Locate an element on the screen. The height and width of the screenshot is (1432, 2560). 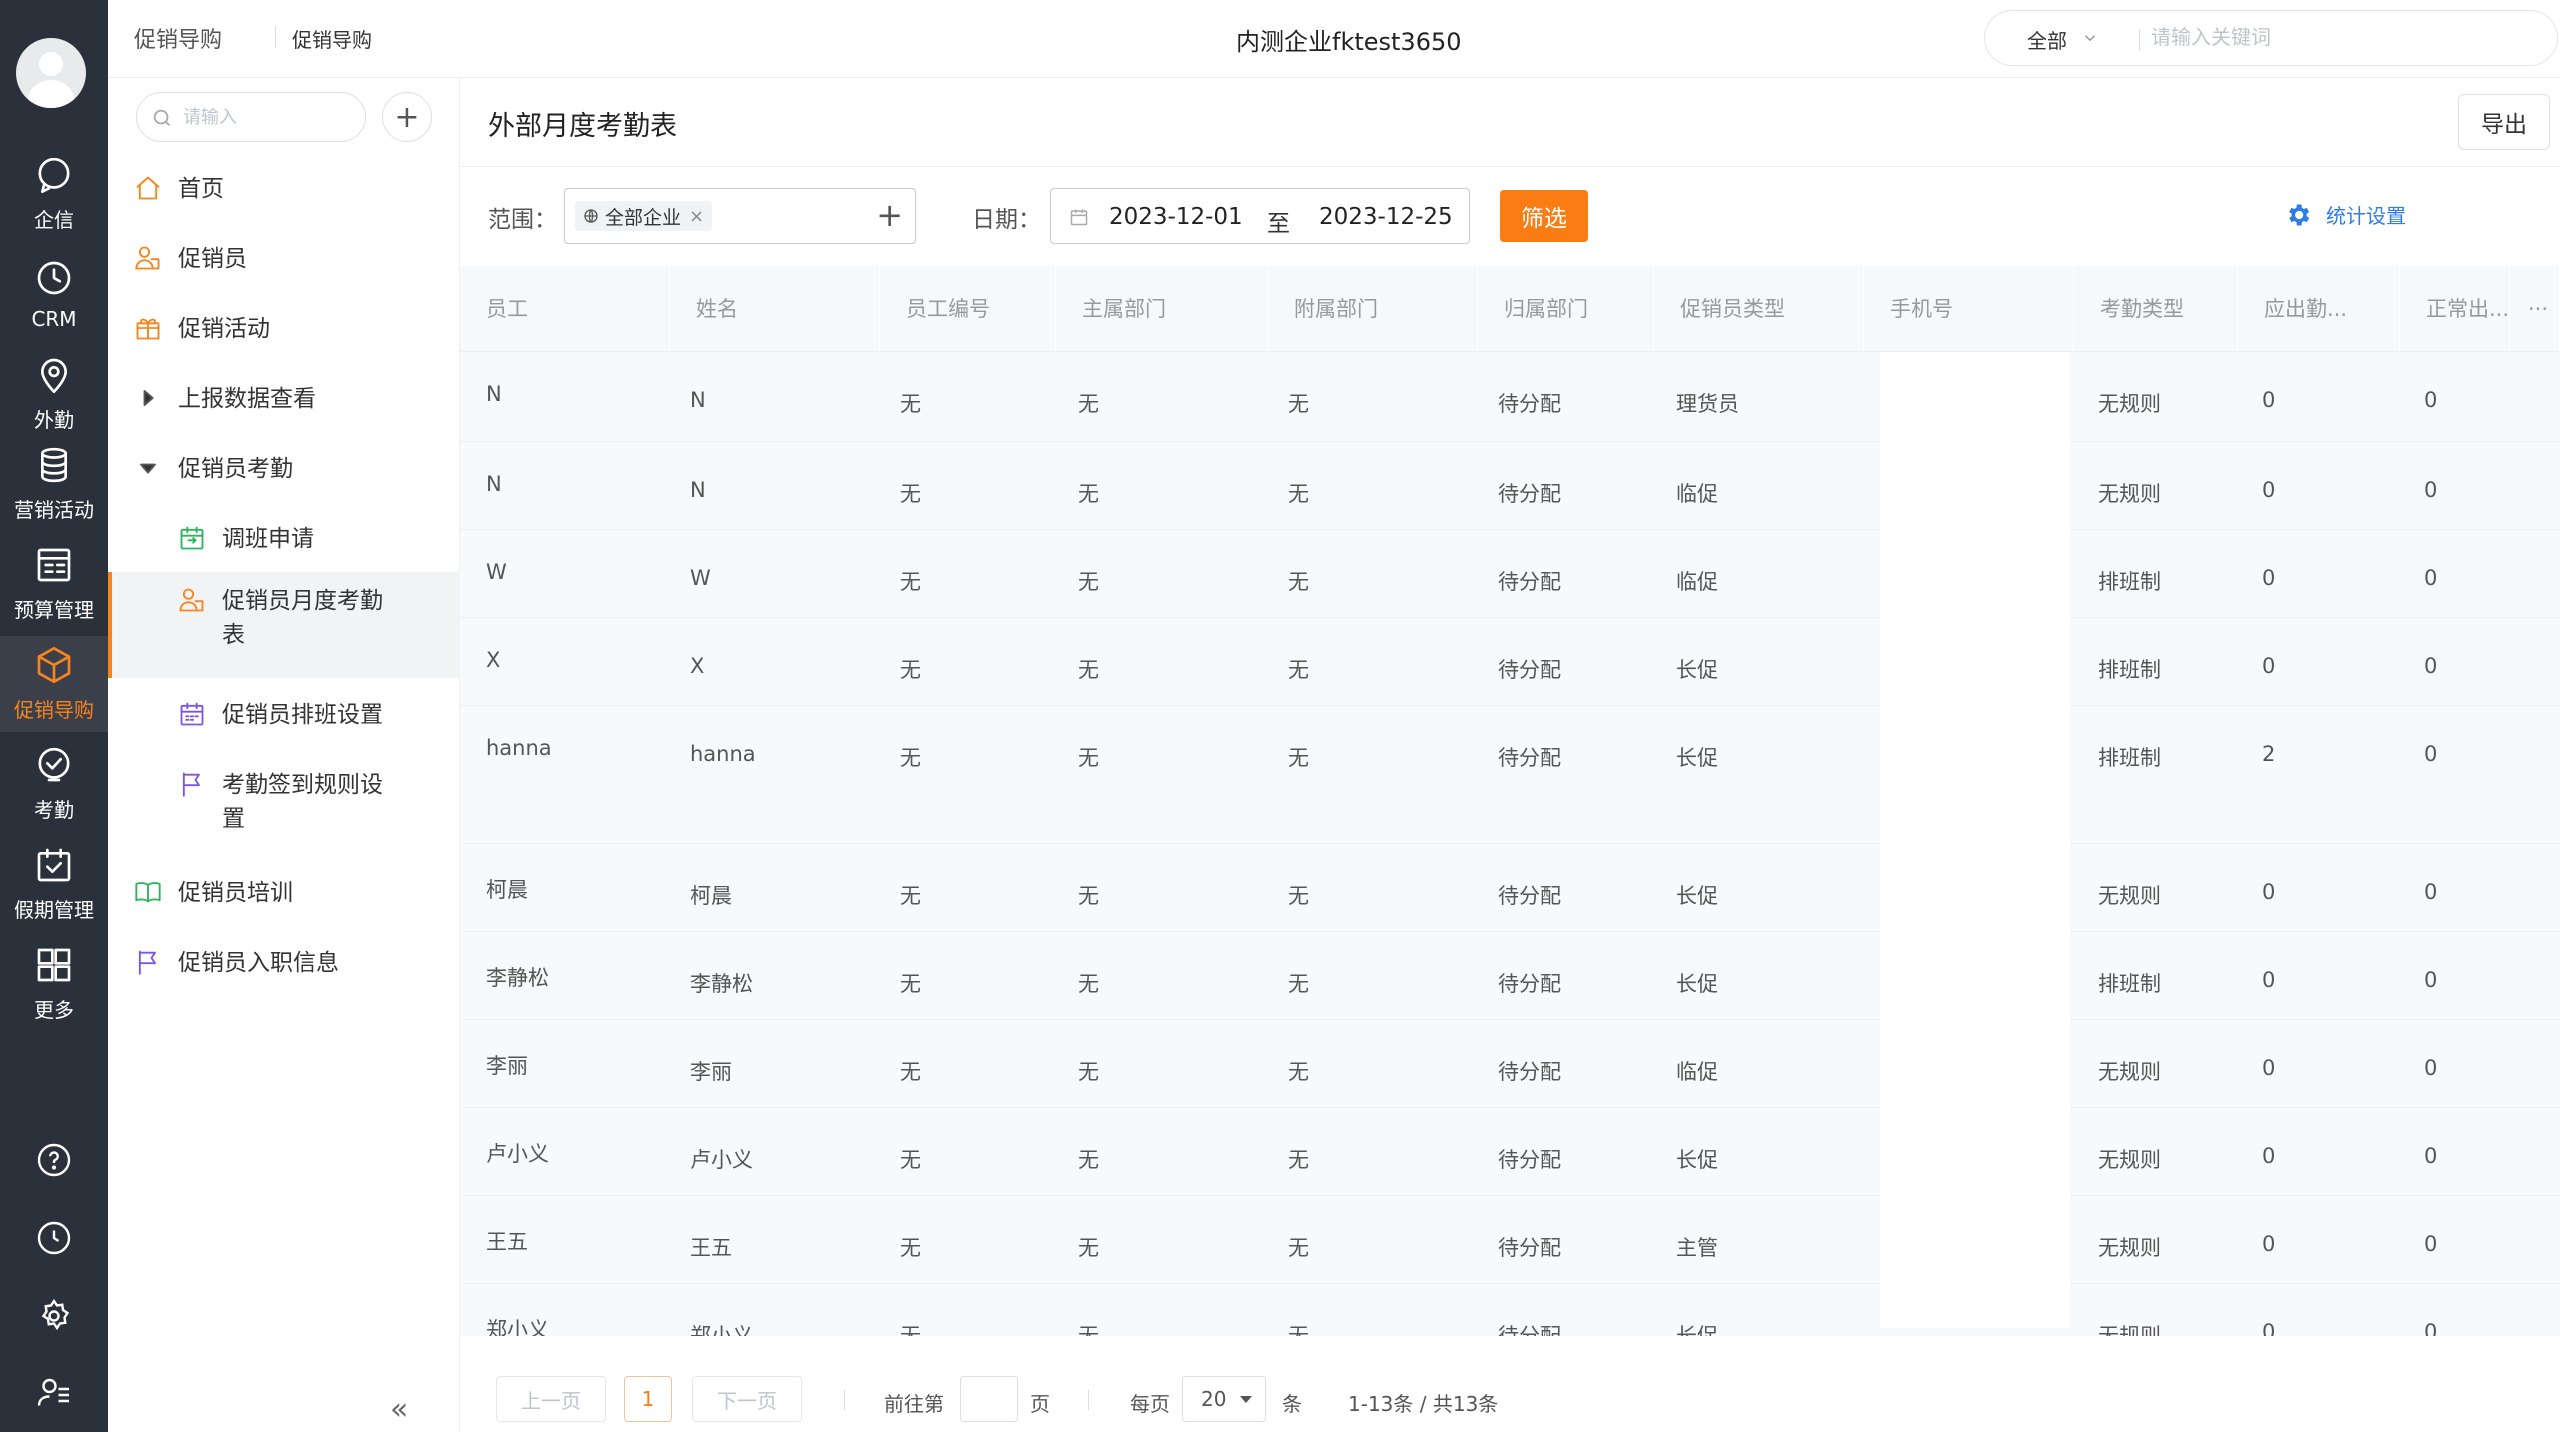
search-scope-select: 全部 is located at coordinates (2047, 39).